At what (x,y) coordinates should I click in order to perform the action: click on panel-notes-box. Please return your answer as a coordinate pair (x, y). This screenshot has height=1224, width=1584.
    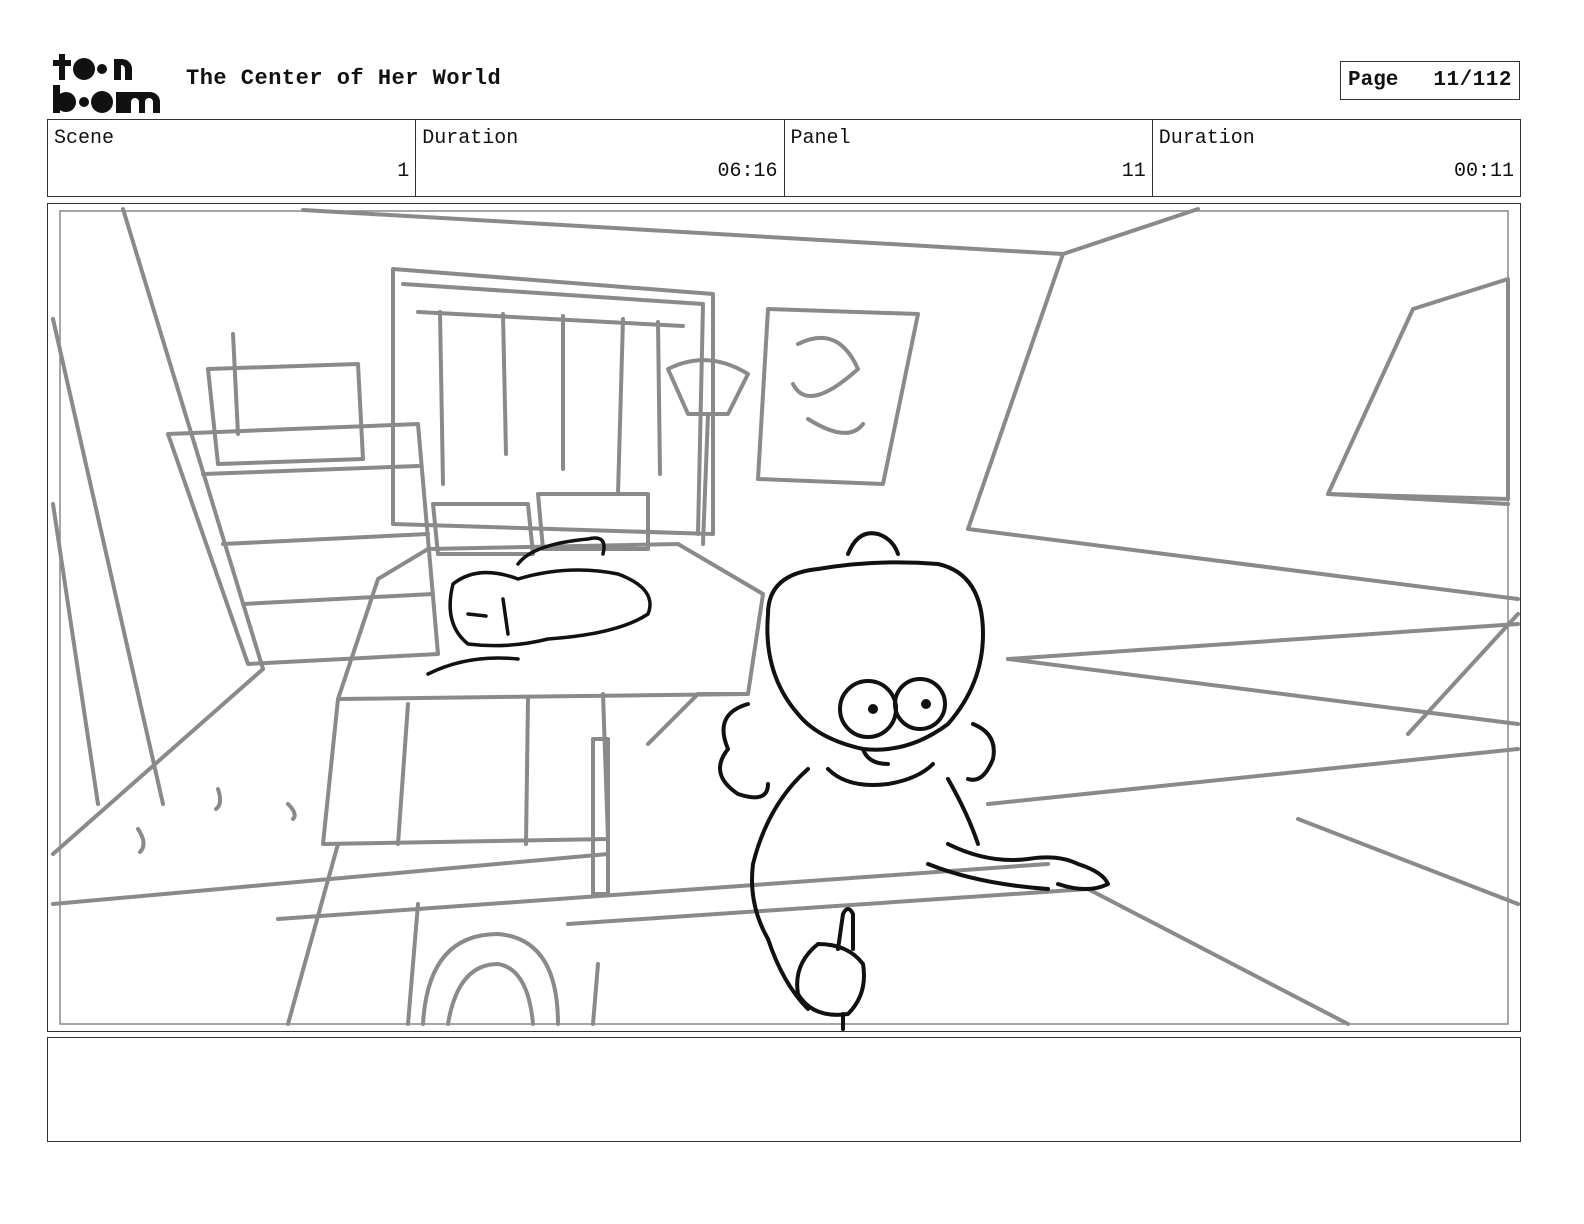
    Looking at the image, I should click on (784, 1089).